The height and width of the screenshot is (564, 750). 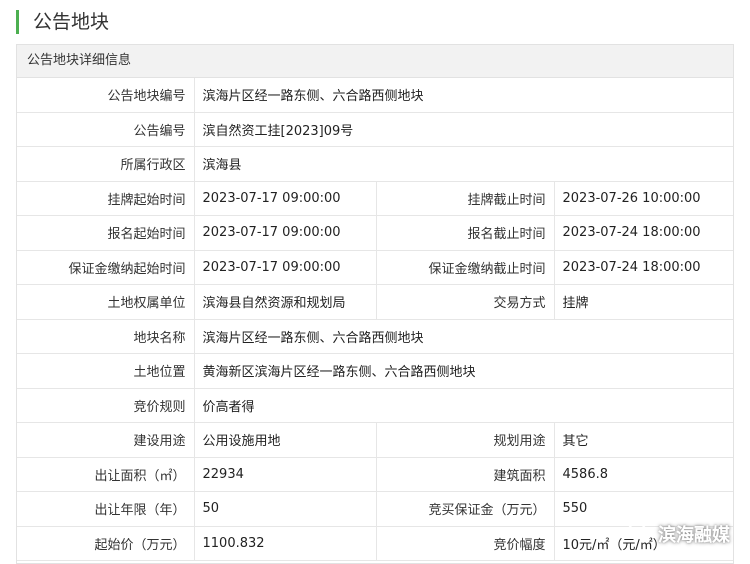 What do you see at coordinates (62, 22) in the screenshot?
I see `page-title: 公告地块` at bounding box center [62, 22].